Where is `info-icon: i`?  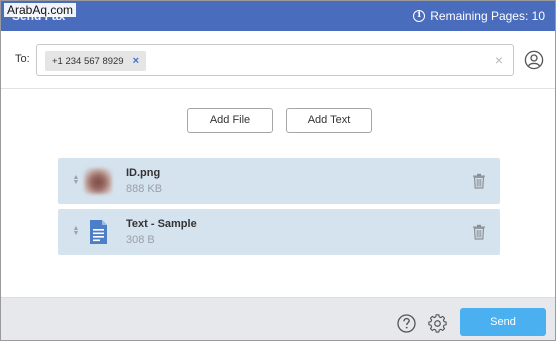 info-icon: i is located at coordinates (419, 16).